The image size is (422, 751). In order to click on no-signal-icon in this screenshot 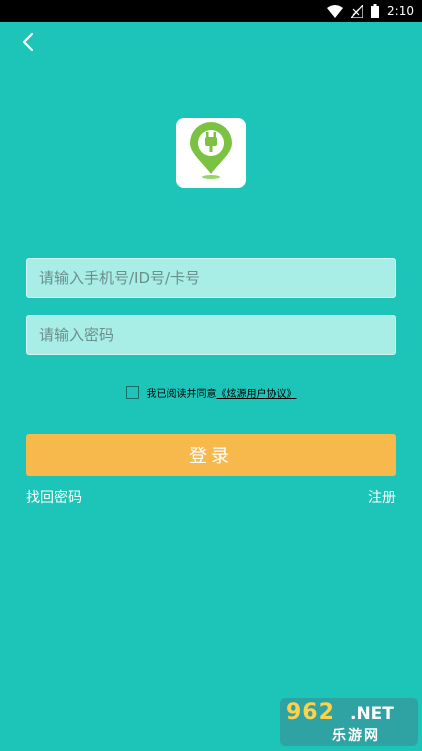, I will do `click(357, 11)`.